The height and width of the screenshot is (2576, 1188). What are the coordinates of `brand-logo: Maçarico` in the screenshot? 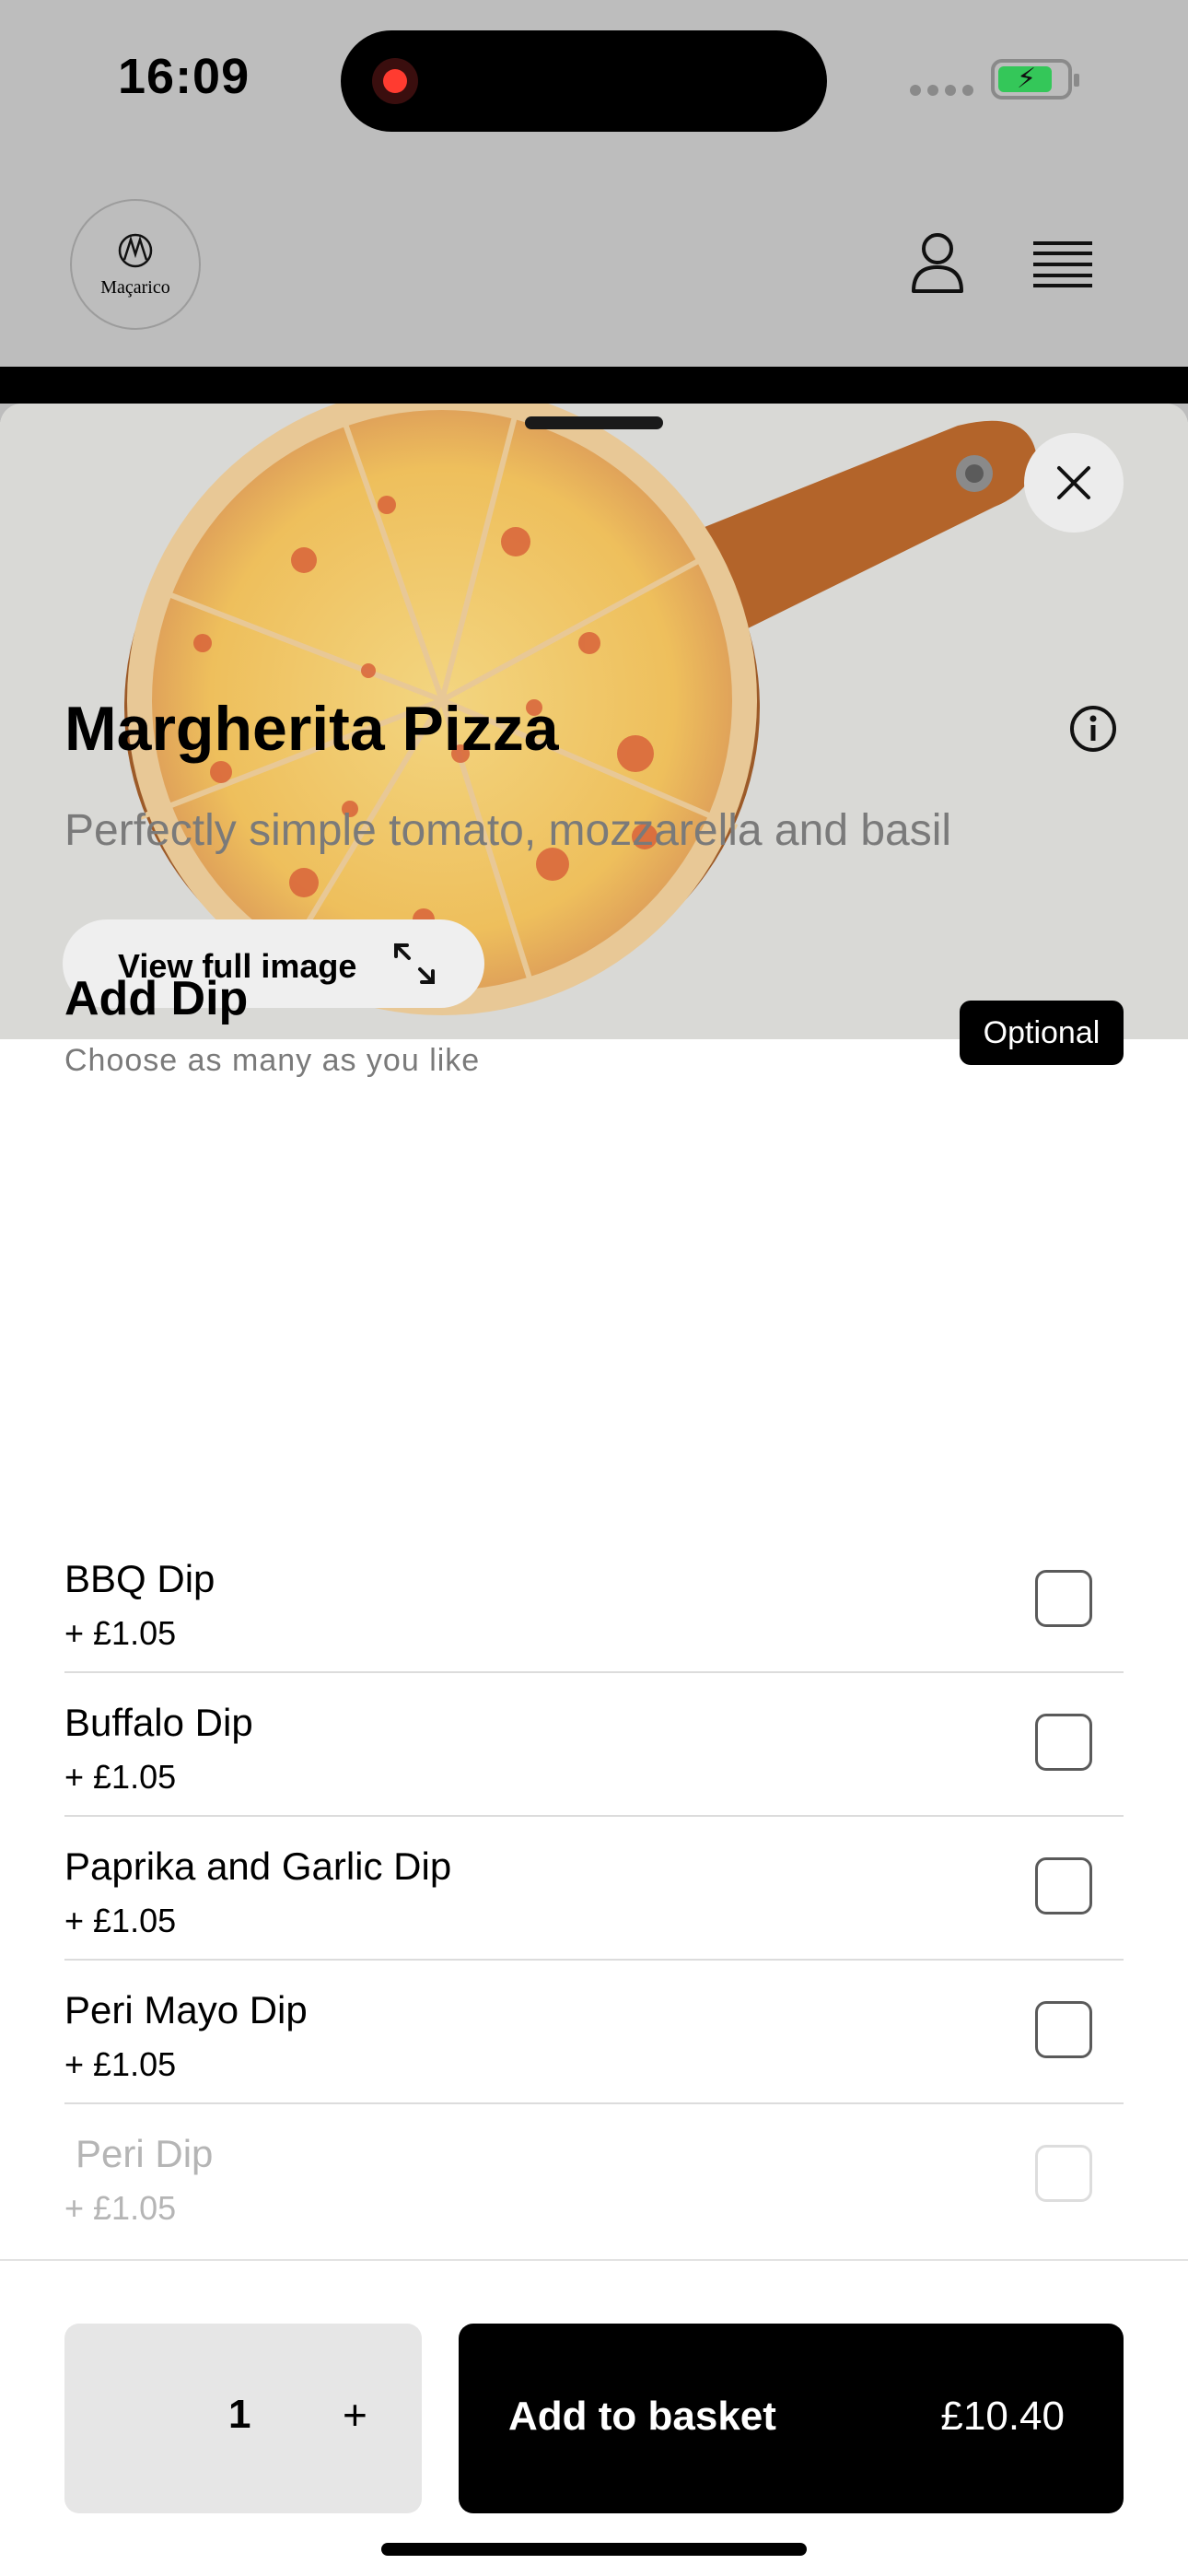 It's located at (135, 264).